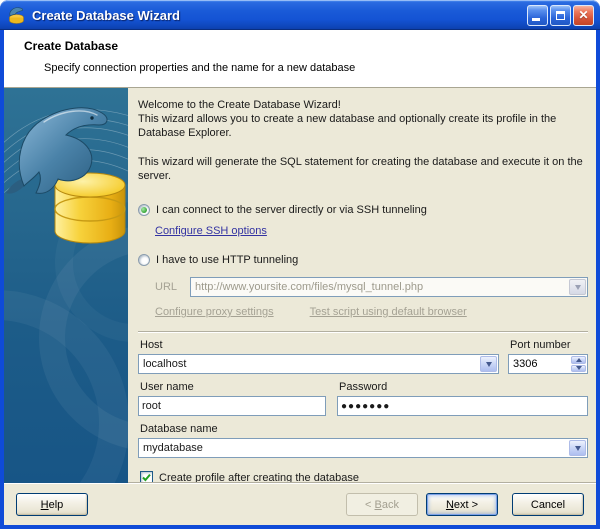 The image size is (600, 529). What do you see at coordinates (548, 504) in the screenshot?
I see `cancel-button: Cancel` at bounding box center [548, 504].